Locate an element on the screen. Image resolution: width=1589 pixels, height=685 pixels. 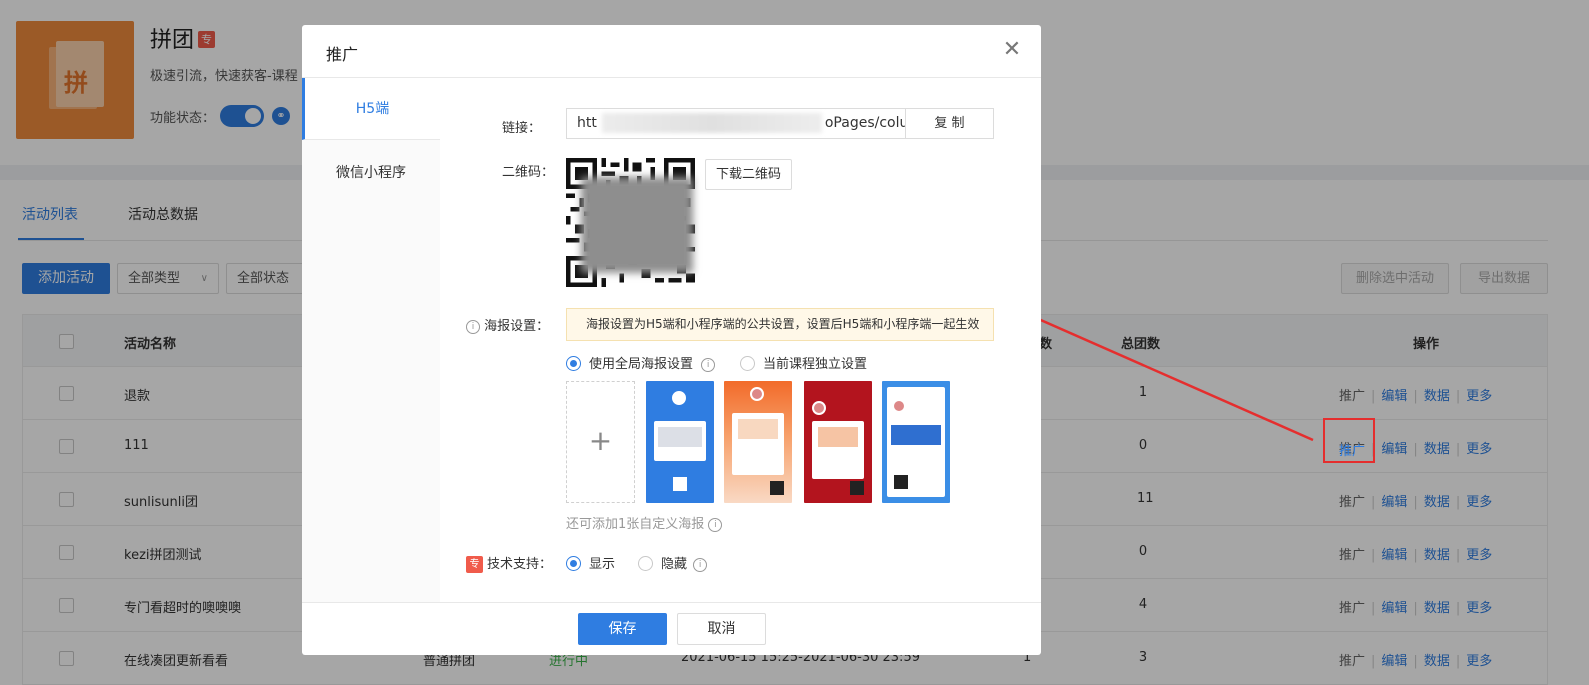
pro-badge: 专 is located at coordinates (474, 564).